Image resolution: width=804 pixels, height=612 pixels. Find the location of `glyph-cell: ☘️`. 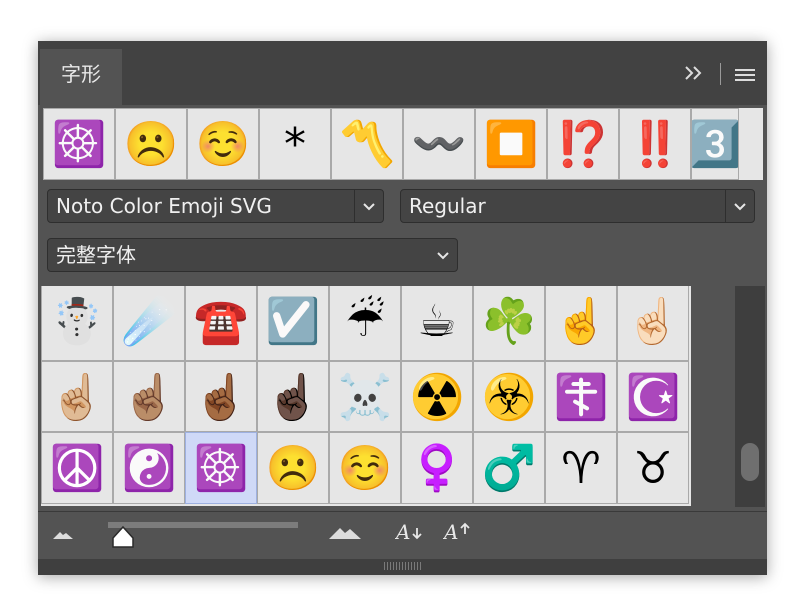

glyph-cell: ☘️ is located at coordinates (509, 323).